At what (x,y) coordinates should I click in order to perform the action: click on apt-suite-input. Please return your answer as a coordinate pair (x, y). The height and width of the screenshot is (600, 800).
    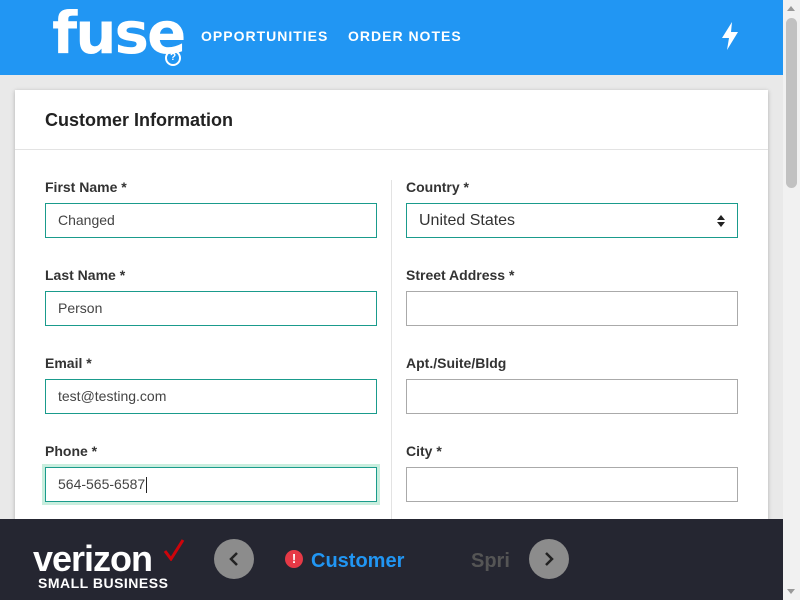
    Looking at the image, I should click on (572, 396).